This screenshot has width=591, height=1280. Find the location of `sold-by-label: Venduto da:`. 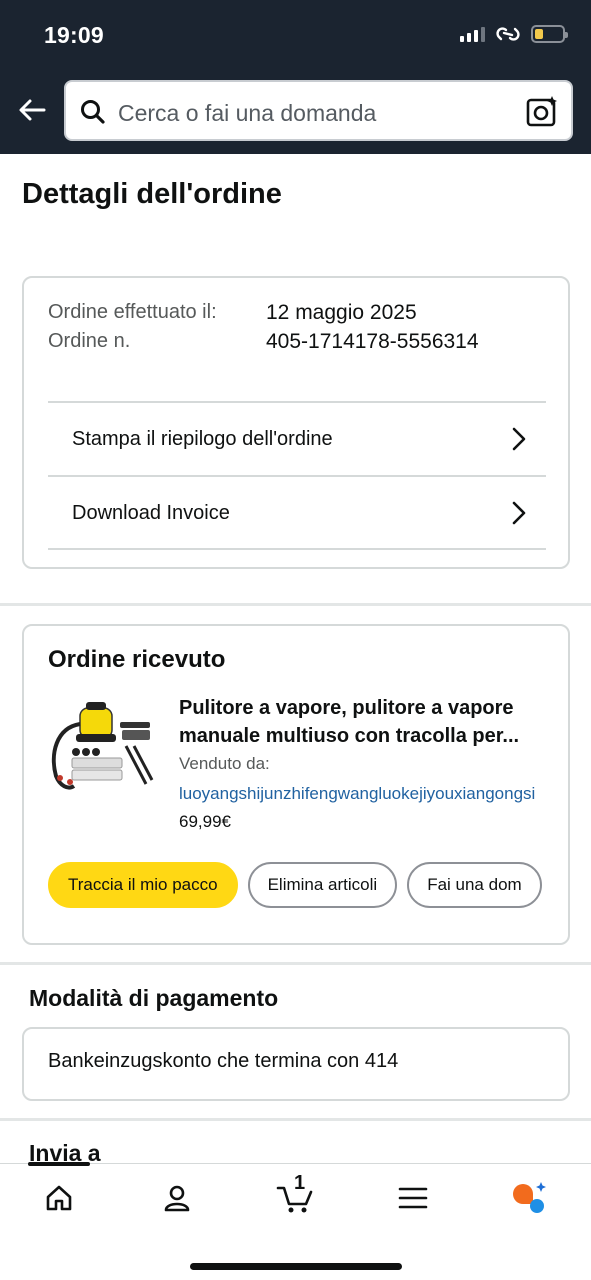

sold-by-label: Venduto da: is located at coordinates (224, 763).